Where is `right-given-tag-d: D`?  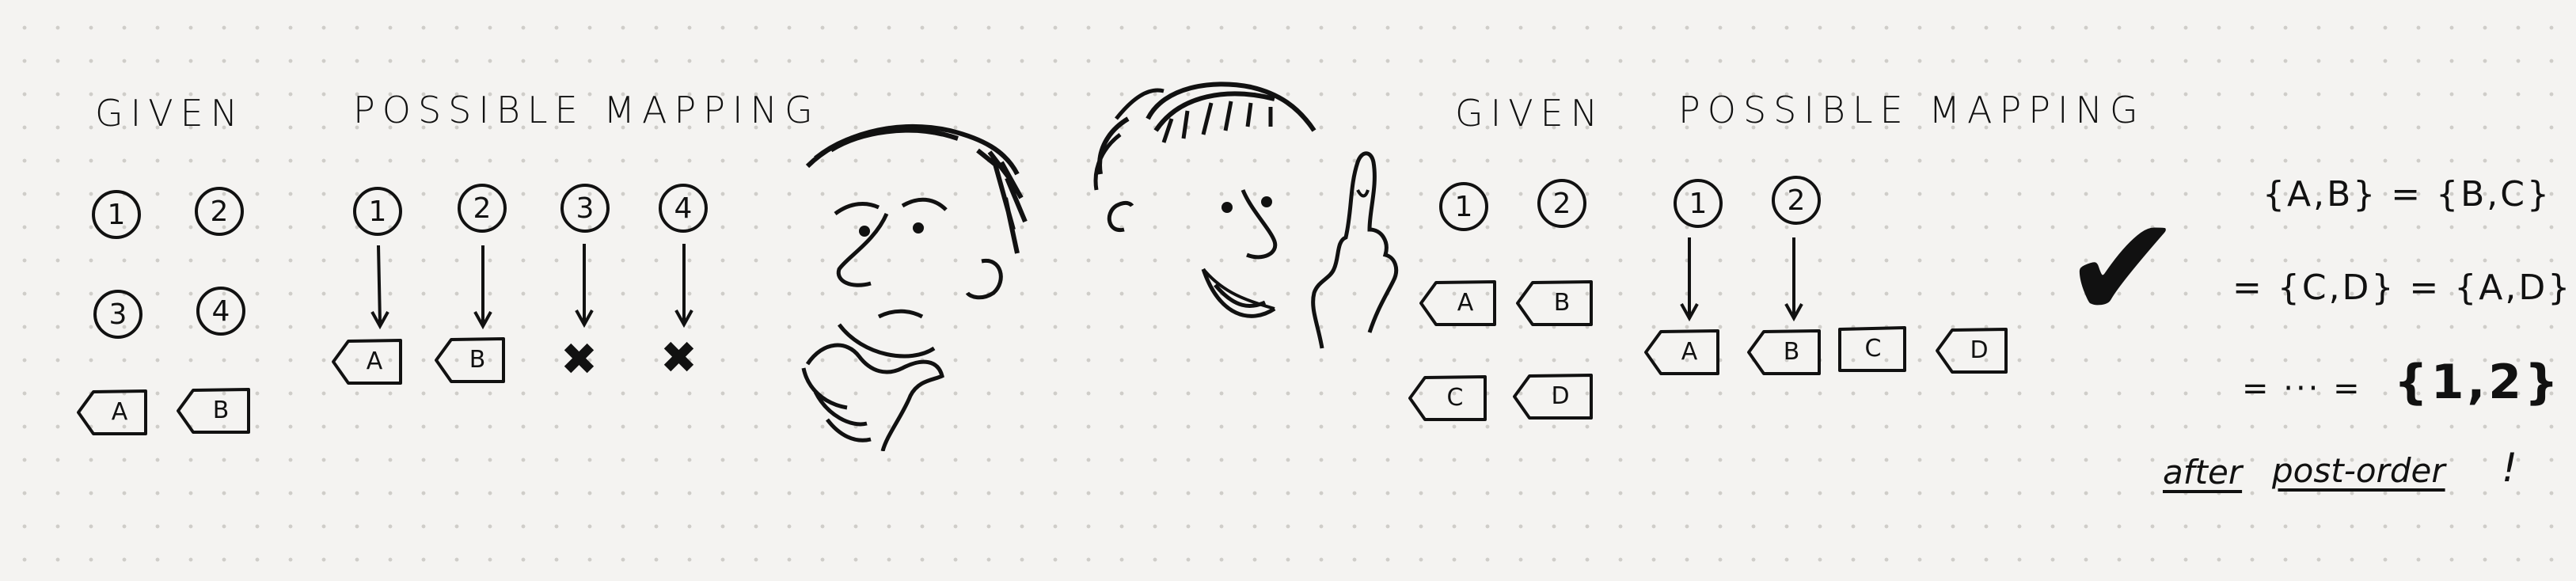 right-given-tag-d: D is located at coordinates (1553, 396).